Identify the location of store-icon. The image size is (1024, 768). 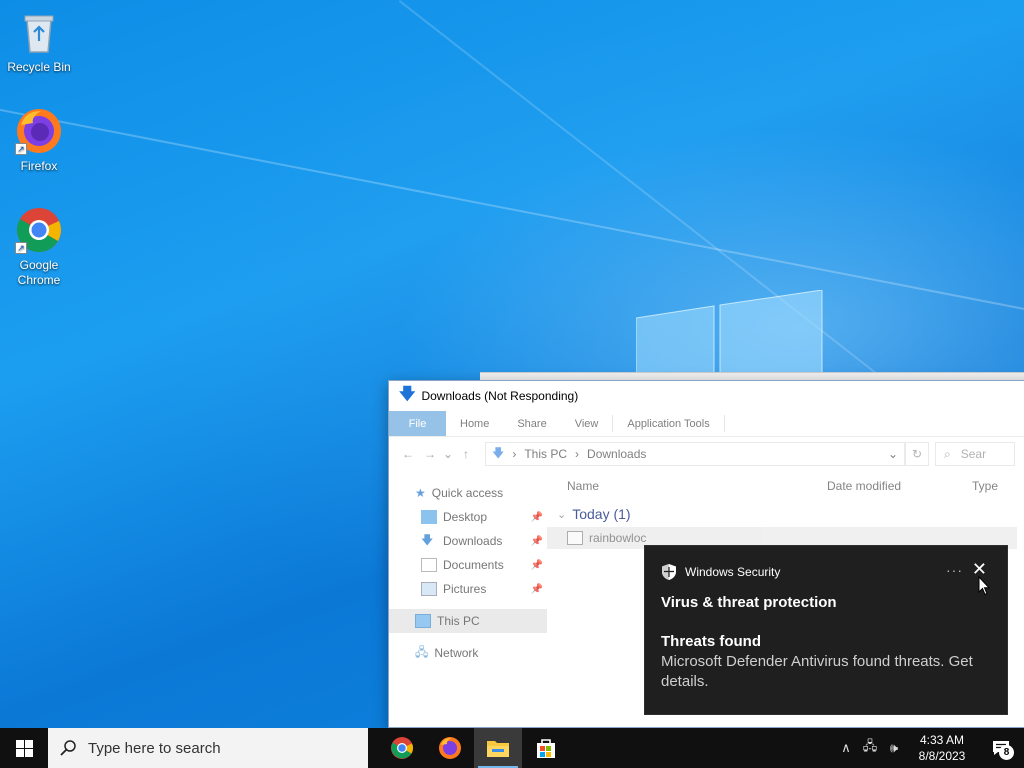
(546, 748).